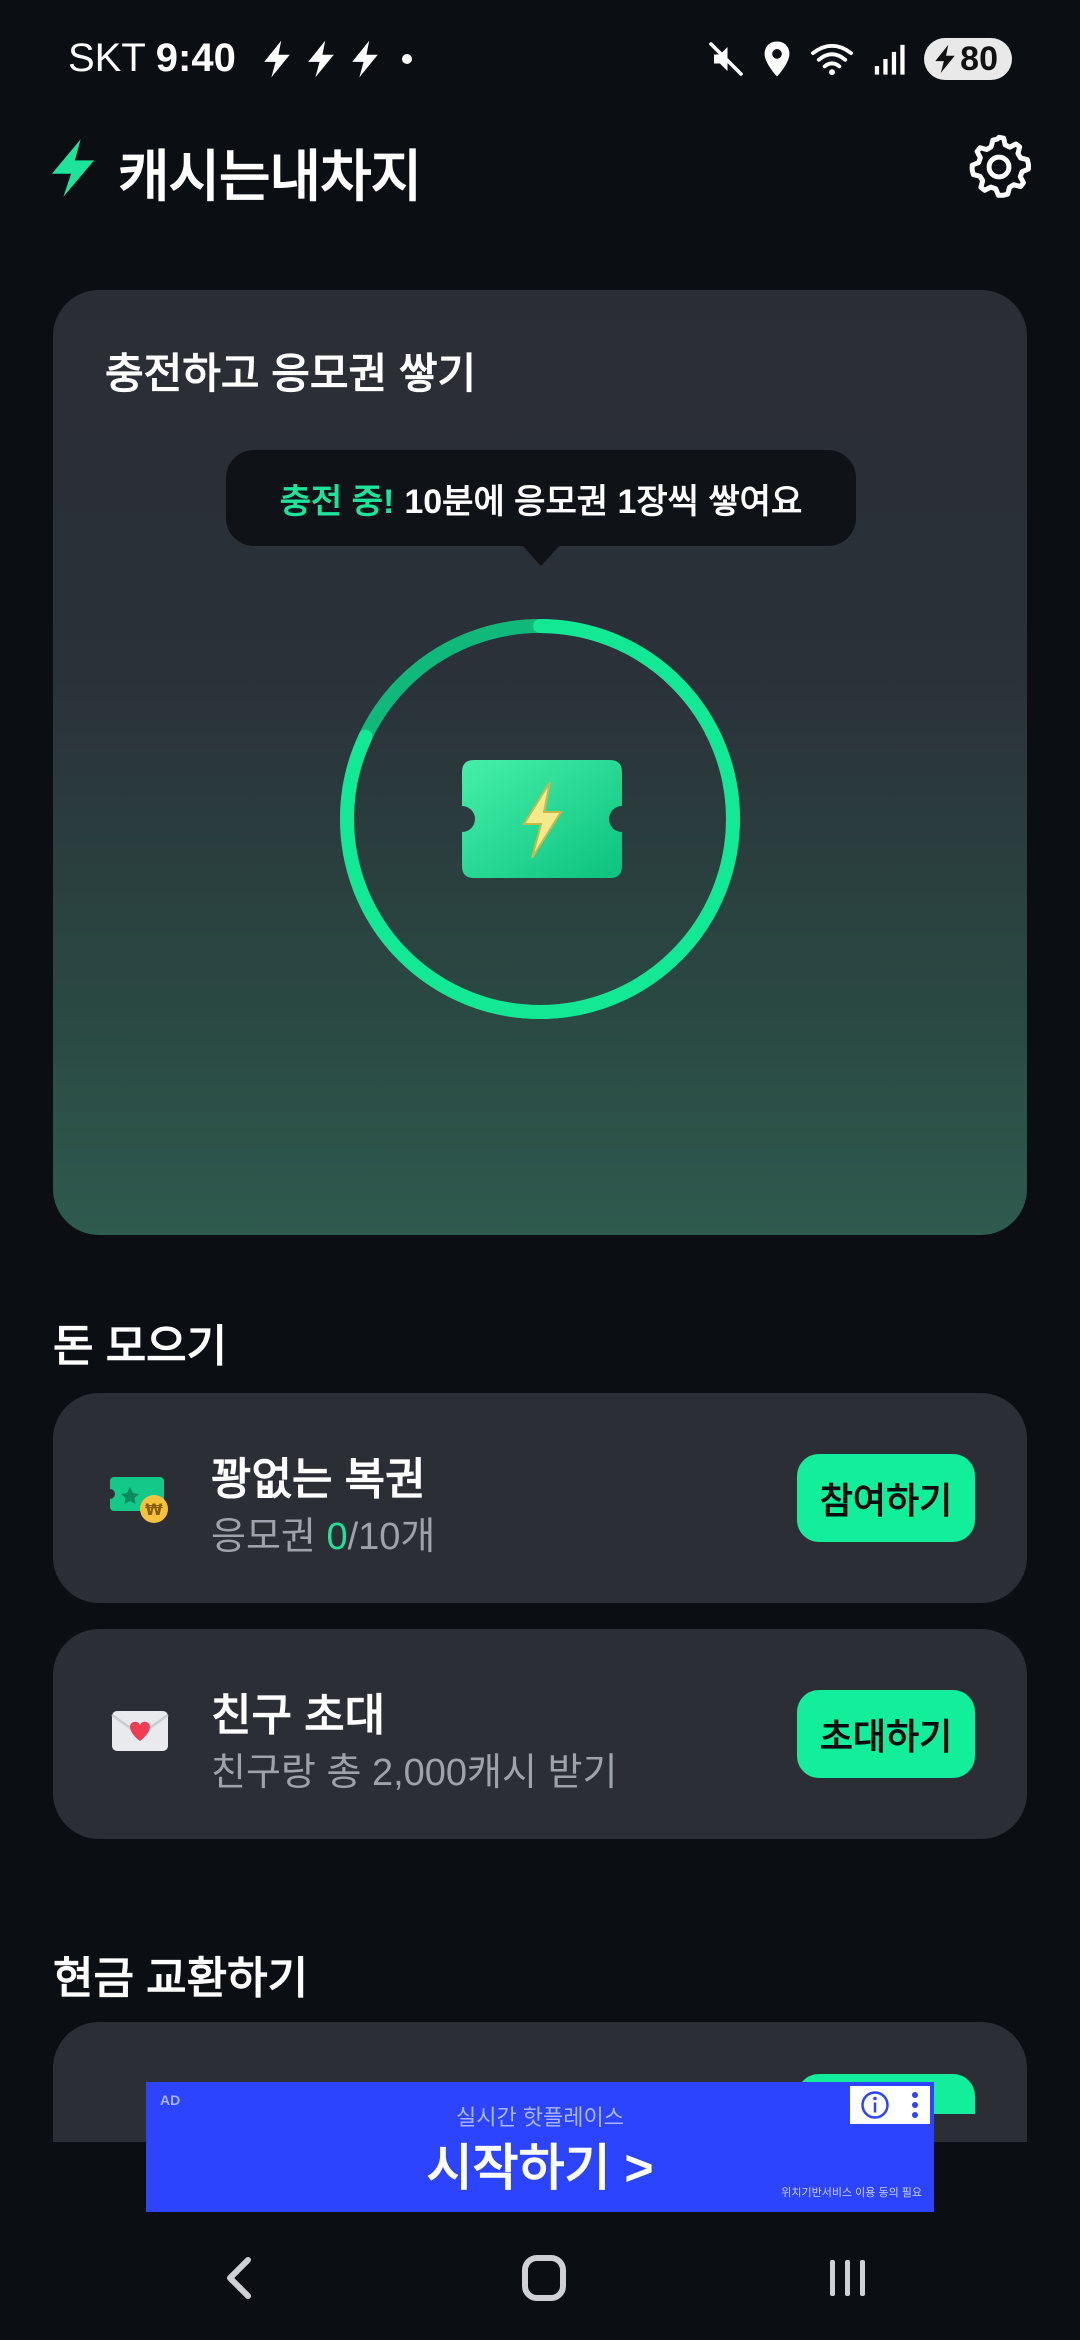 The width and height of the screenshot is (1080, 2340). What do you see at coordinates (318, 1479) in the screenshot?
I see `lottery-title: 꽝없는 복권` at bounding box center [318, 1479].